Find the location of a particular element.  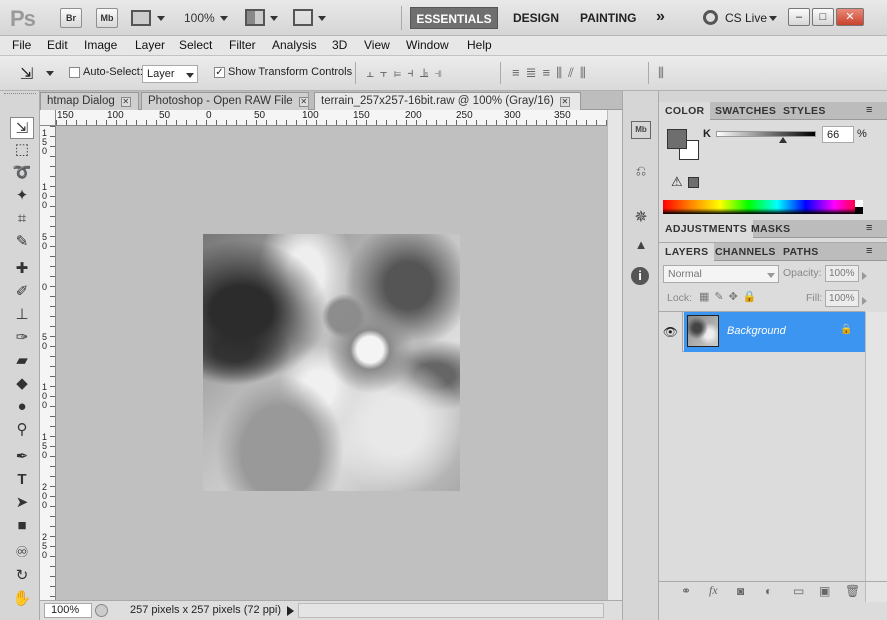

tab-swatches: SWATCHES is located at coordinates (745, 111).